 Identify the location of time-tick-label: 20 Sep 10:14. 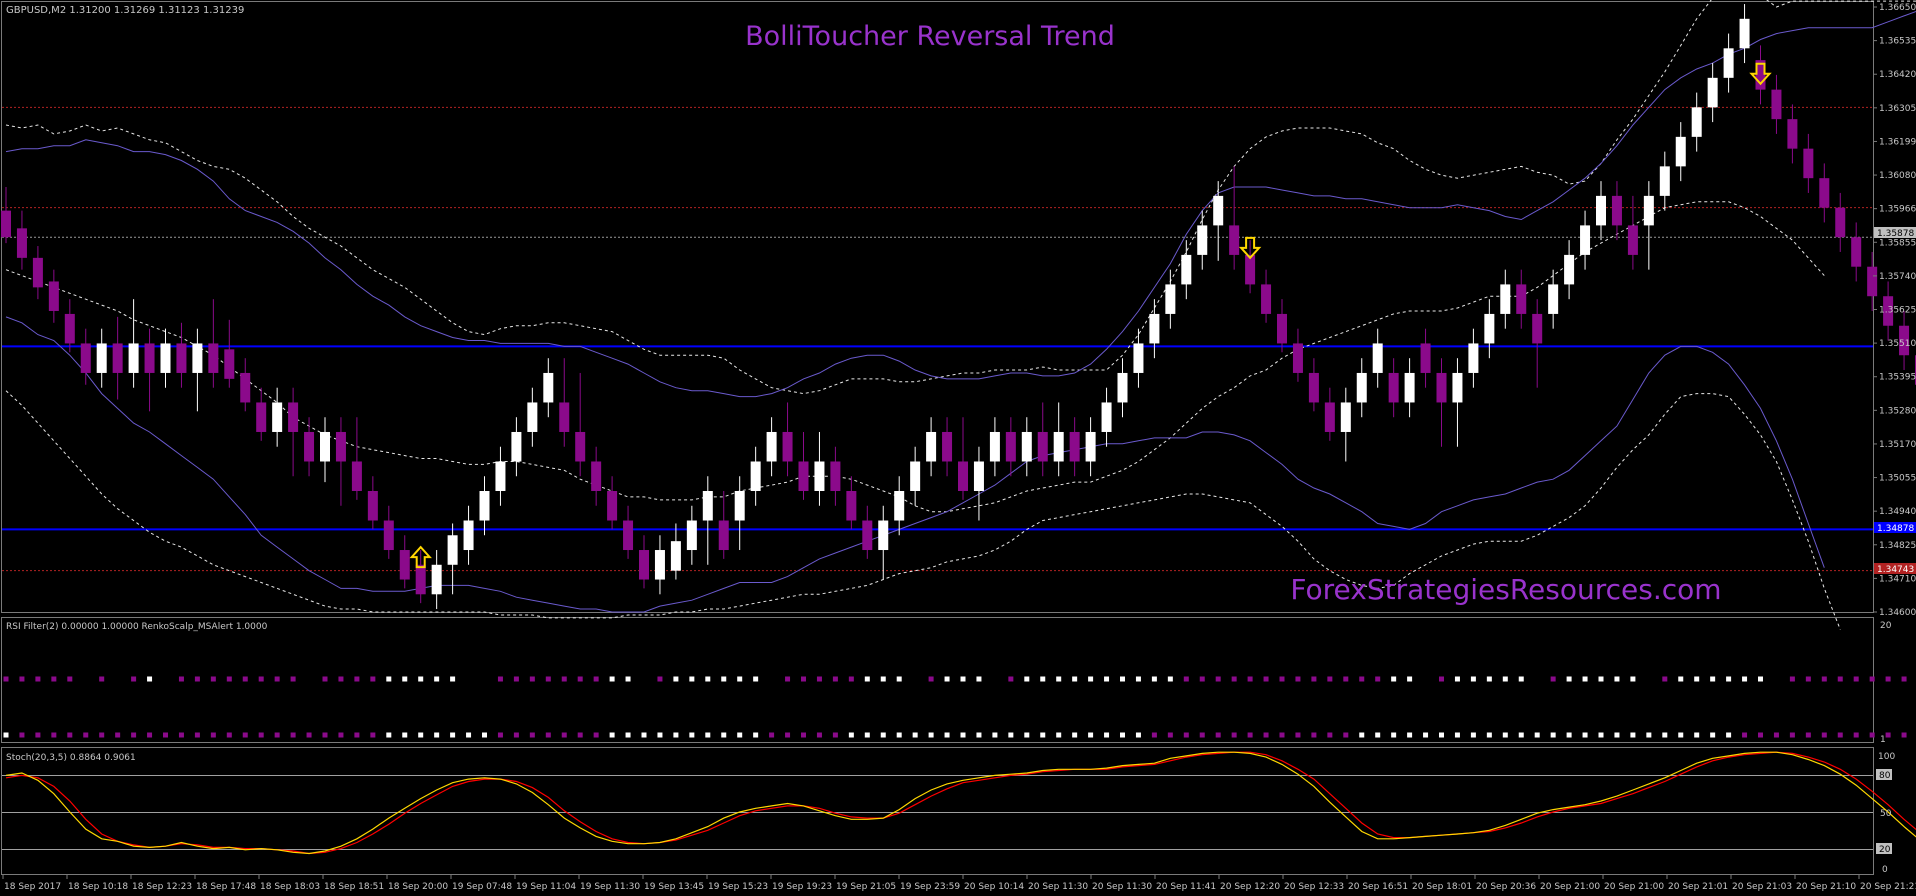
(994, 887).